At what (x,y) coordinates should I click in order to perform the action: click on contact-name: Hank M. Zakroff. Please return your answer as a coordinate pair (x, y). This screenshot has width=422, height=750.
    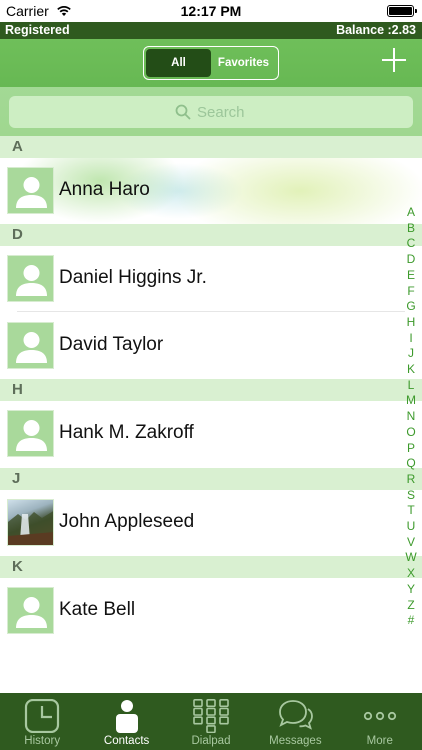
    Looking at the image, I should click on (126, 432).